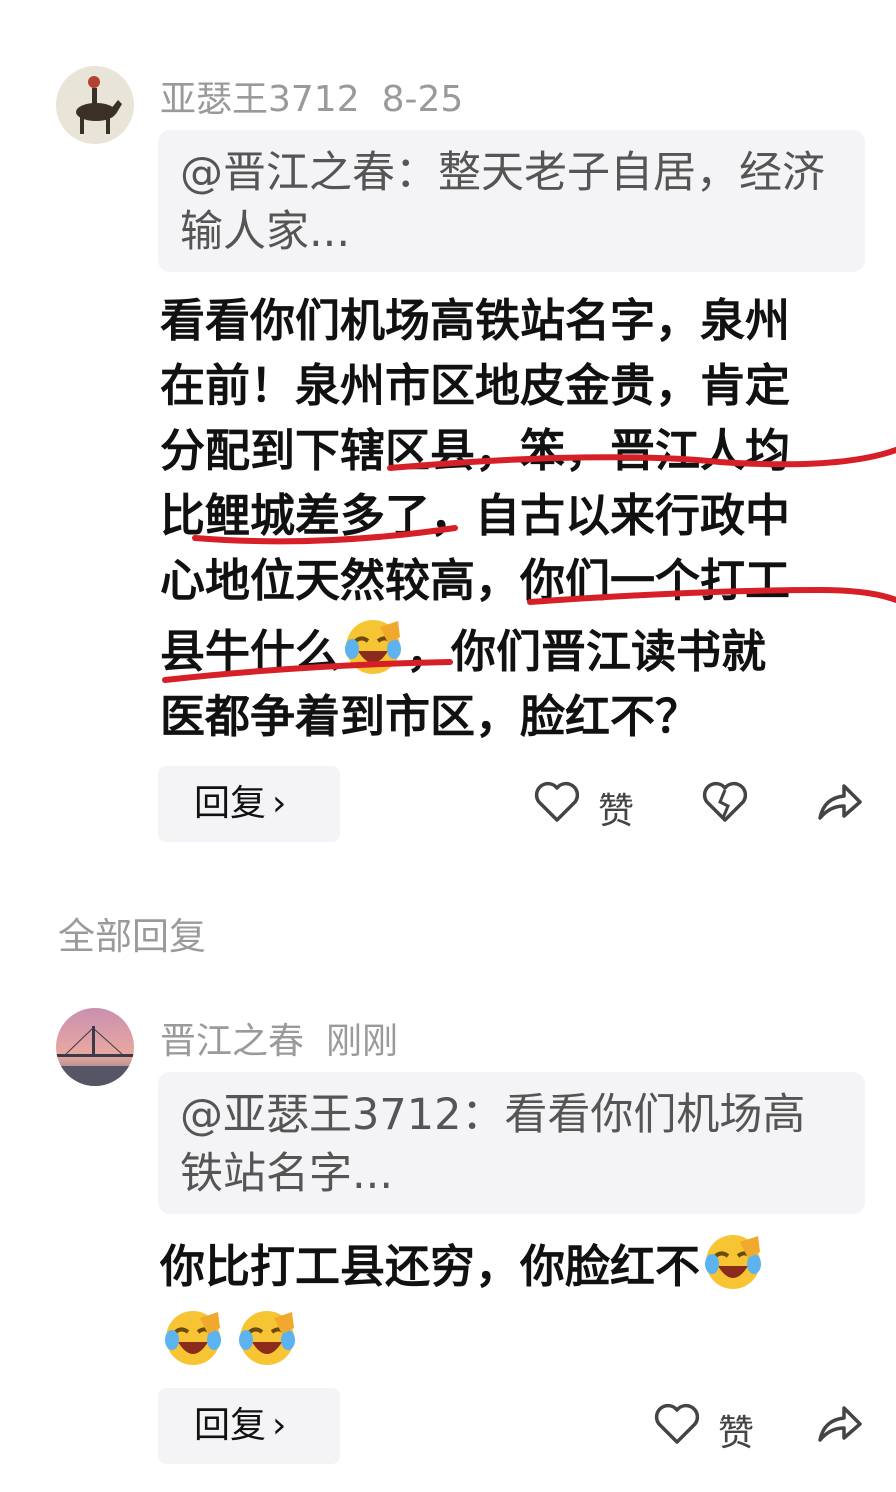 The width and height of the screenshot is (896, 1492). I want to click on avatar, so click(95, 1047).